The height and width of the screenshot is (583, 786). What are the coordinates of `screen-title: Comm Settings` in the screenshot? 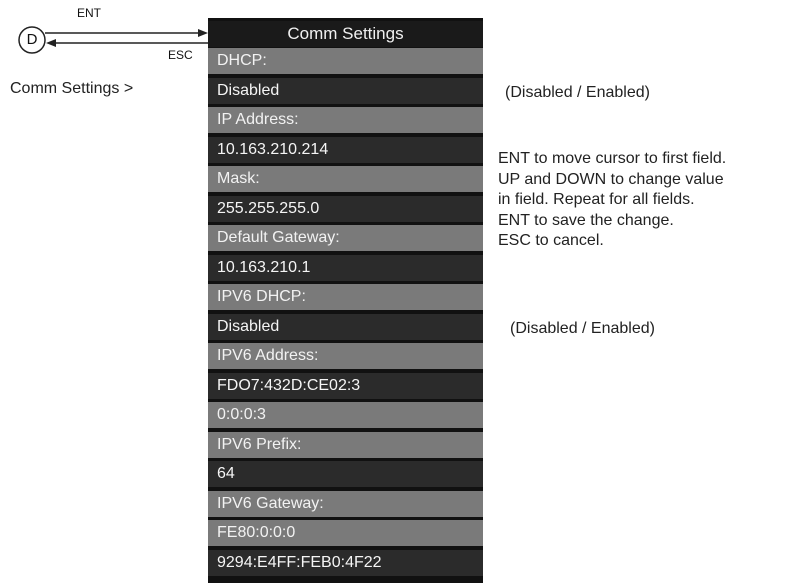 It's located at (345, 34).